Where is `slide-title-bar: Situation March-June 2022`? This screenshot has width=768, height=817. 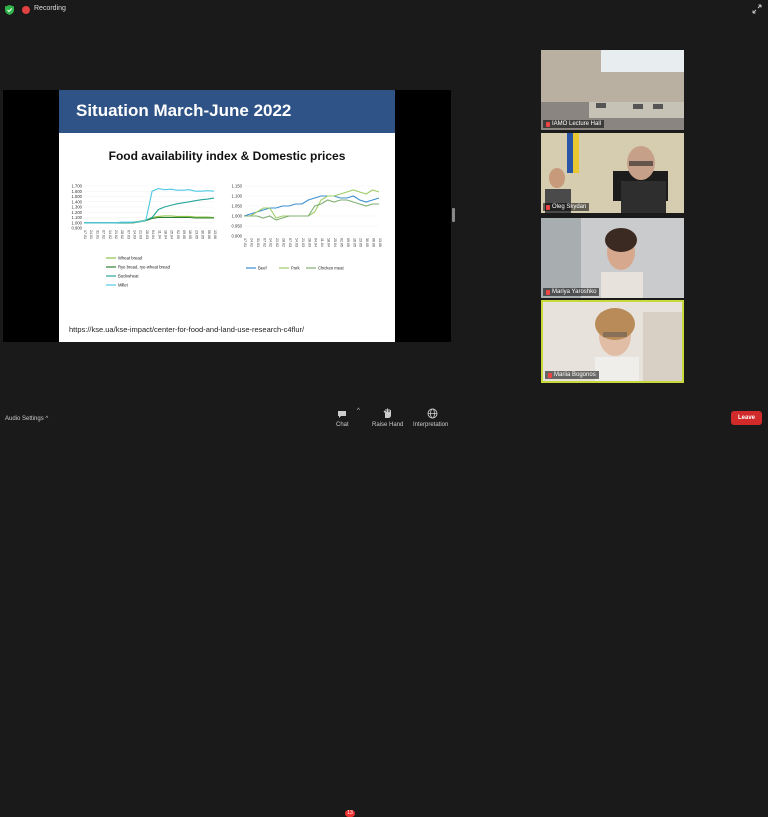 slide-title-bar: Situation March-June 2022 is located at coordinates (227, 111).